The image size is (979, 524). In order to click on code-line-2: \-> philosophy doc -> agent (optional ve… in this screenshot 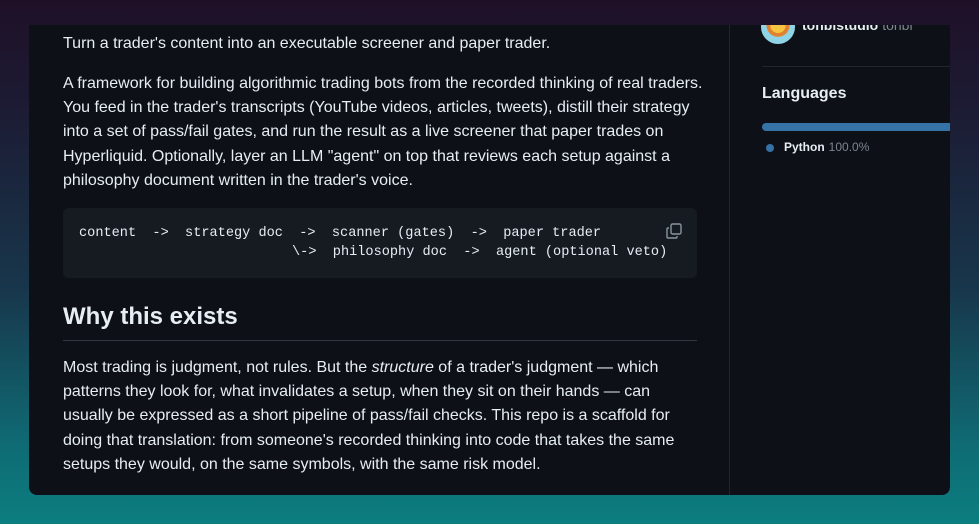, I will do `click(480, 252)`.